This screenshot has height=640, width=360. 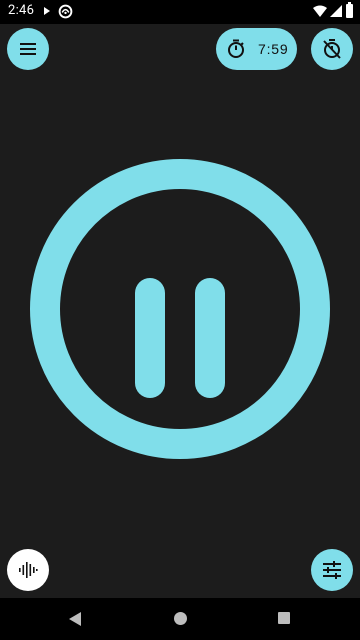 What do you see at coordinates (47, 11) in the screenshot?
I see `play-icon` at bounding box center [47, 11].